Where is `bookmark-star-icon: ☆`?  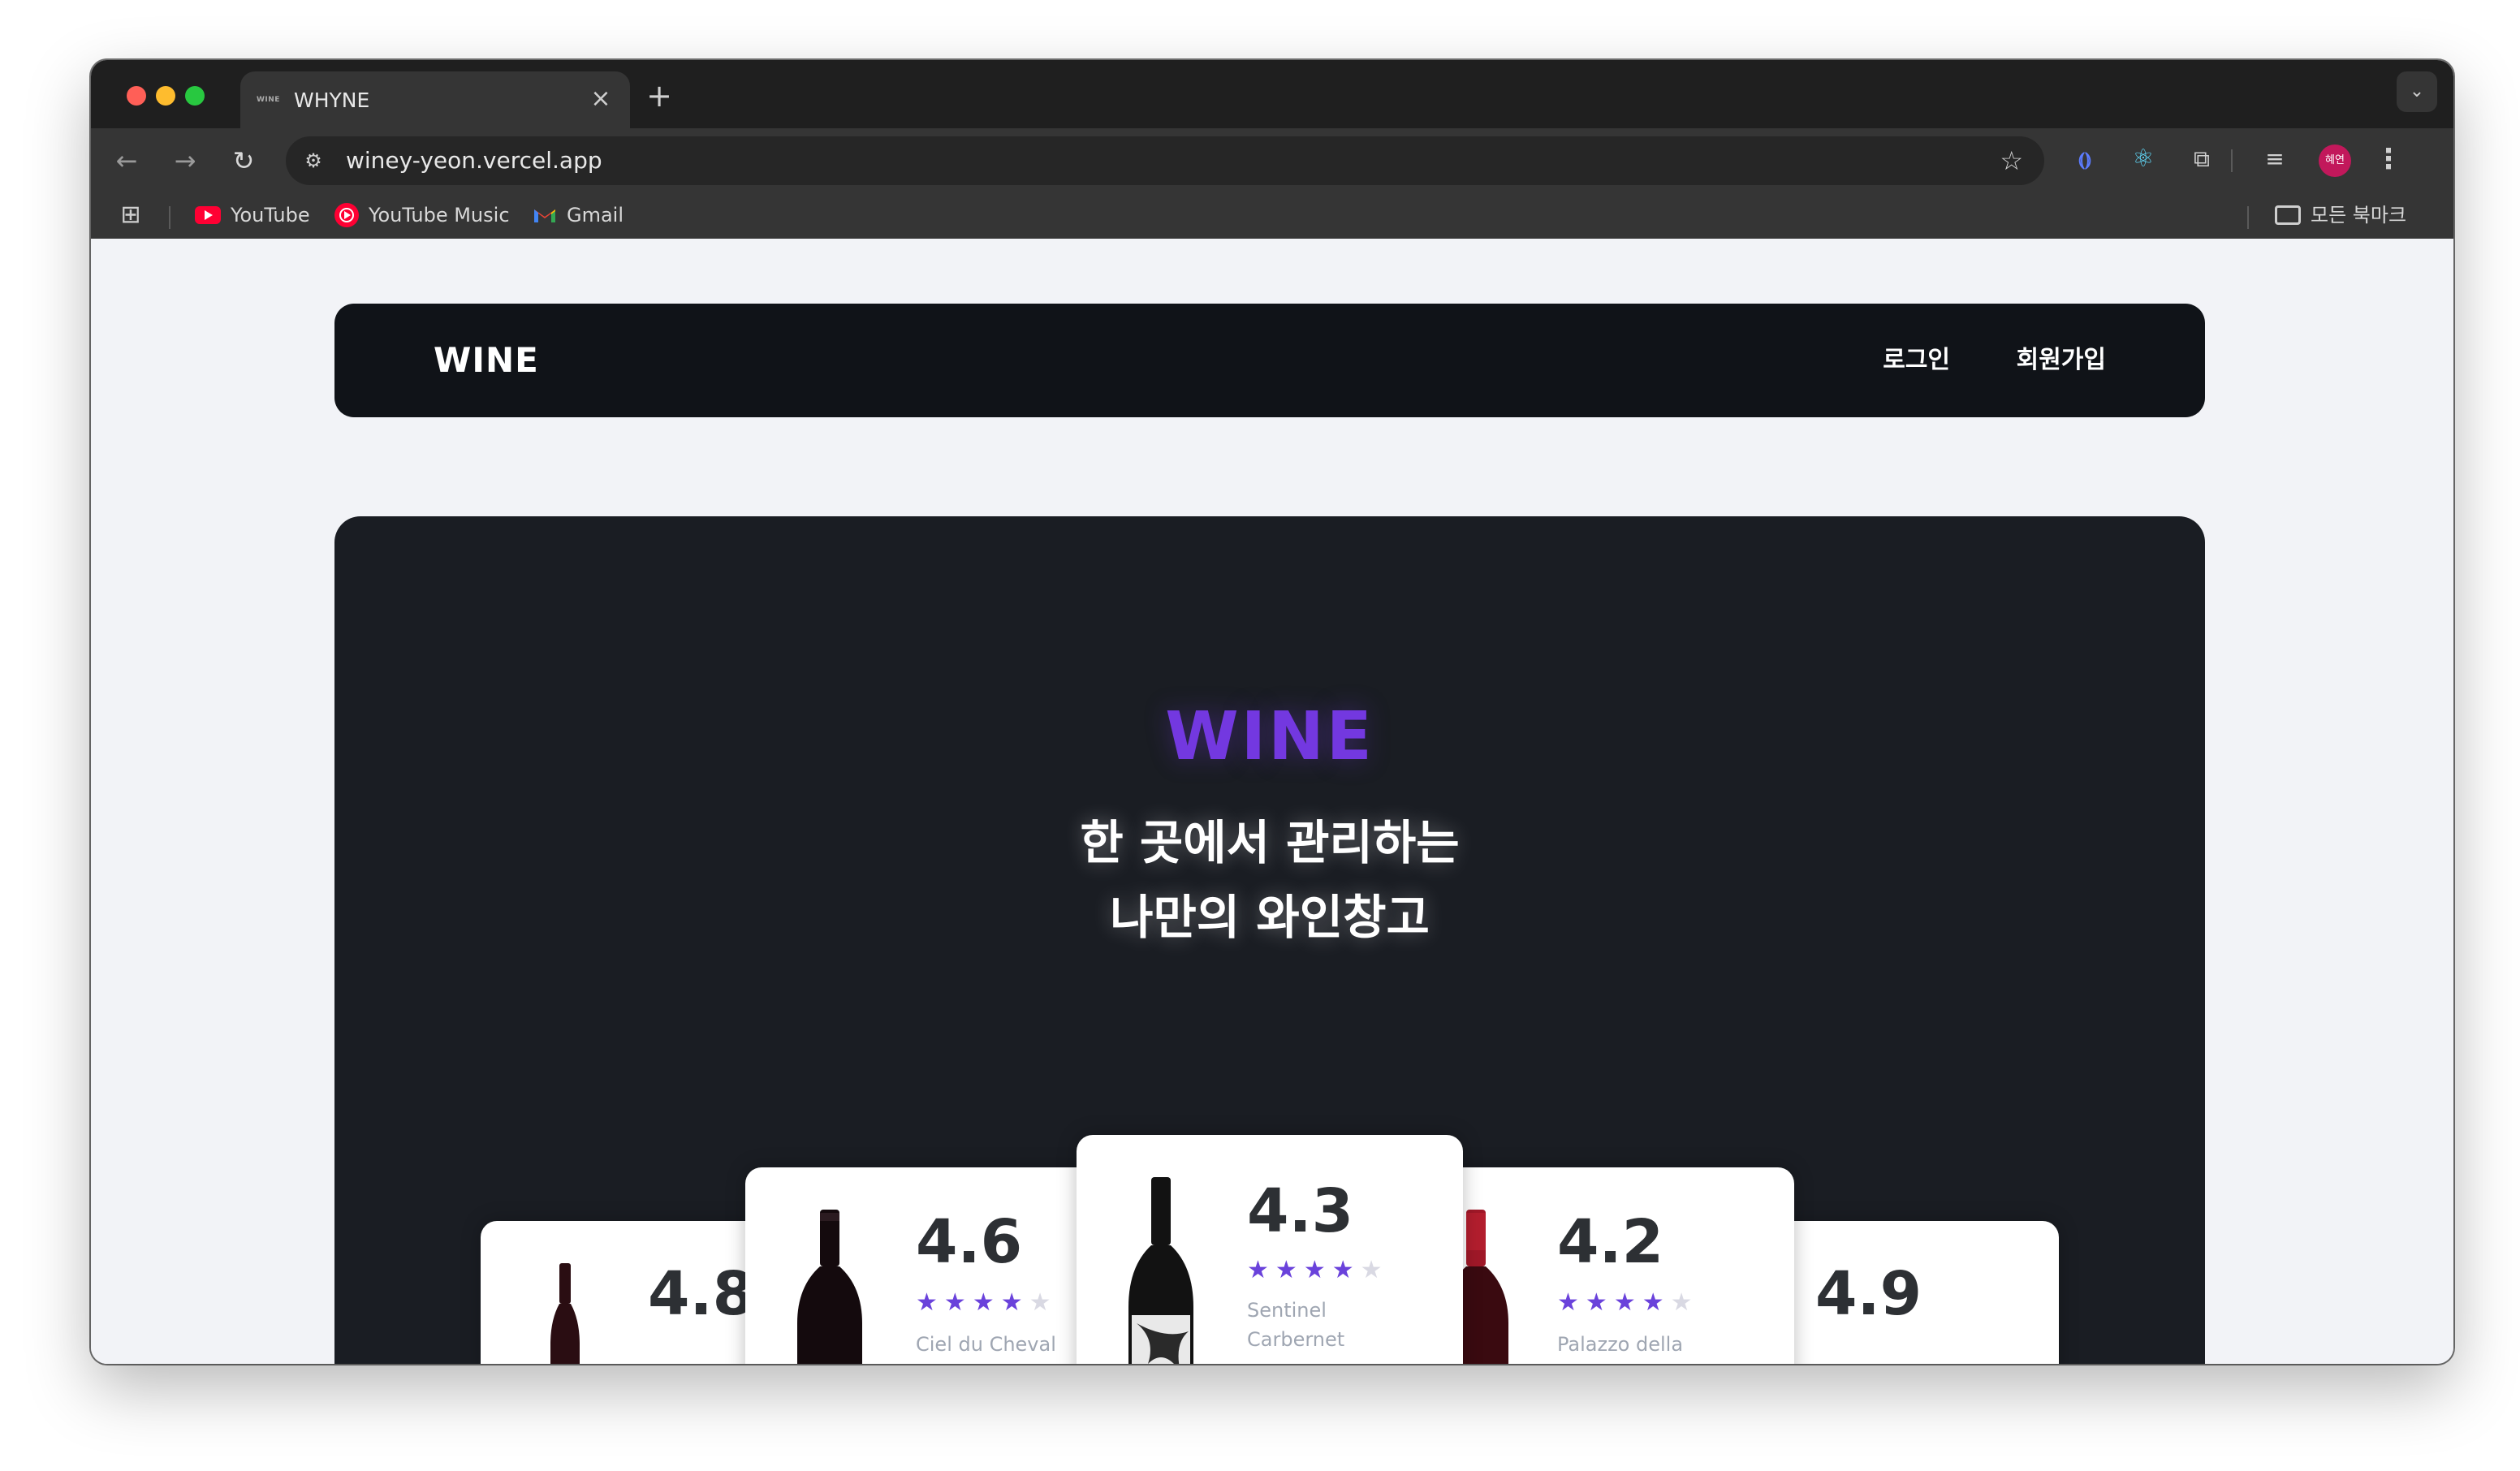
bookmark-star-icon: ☆ is located at coordinates (2011, 160).